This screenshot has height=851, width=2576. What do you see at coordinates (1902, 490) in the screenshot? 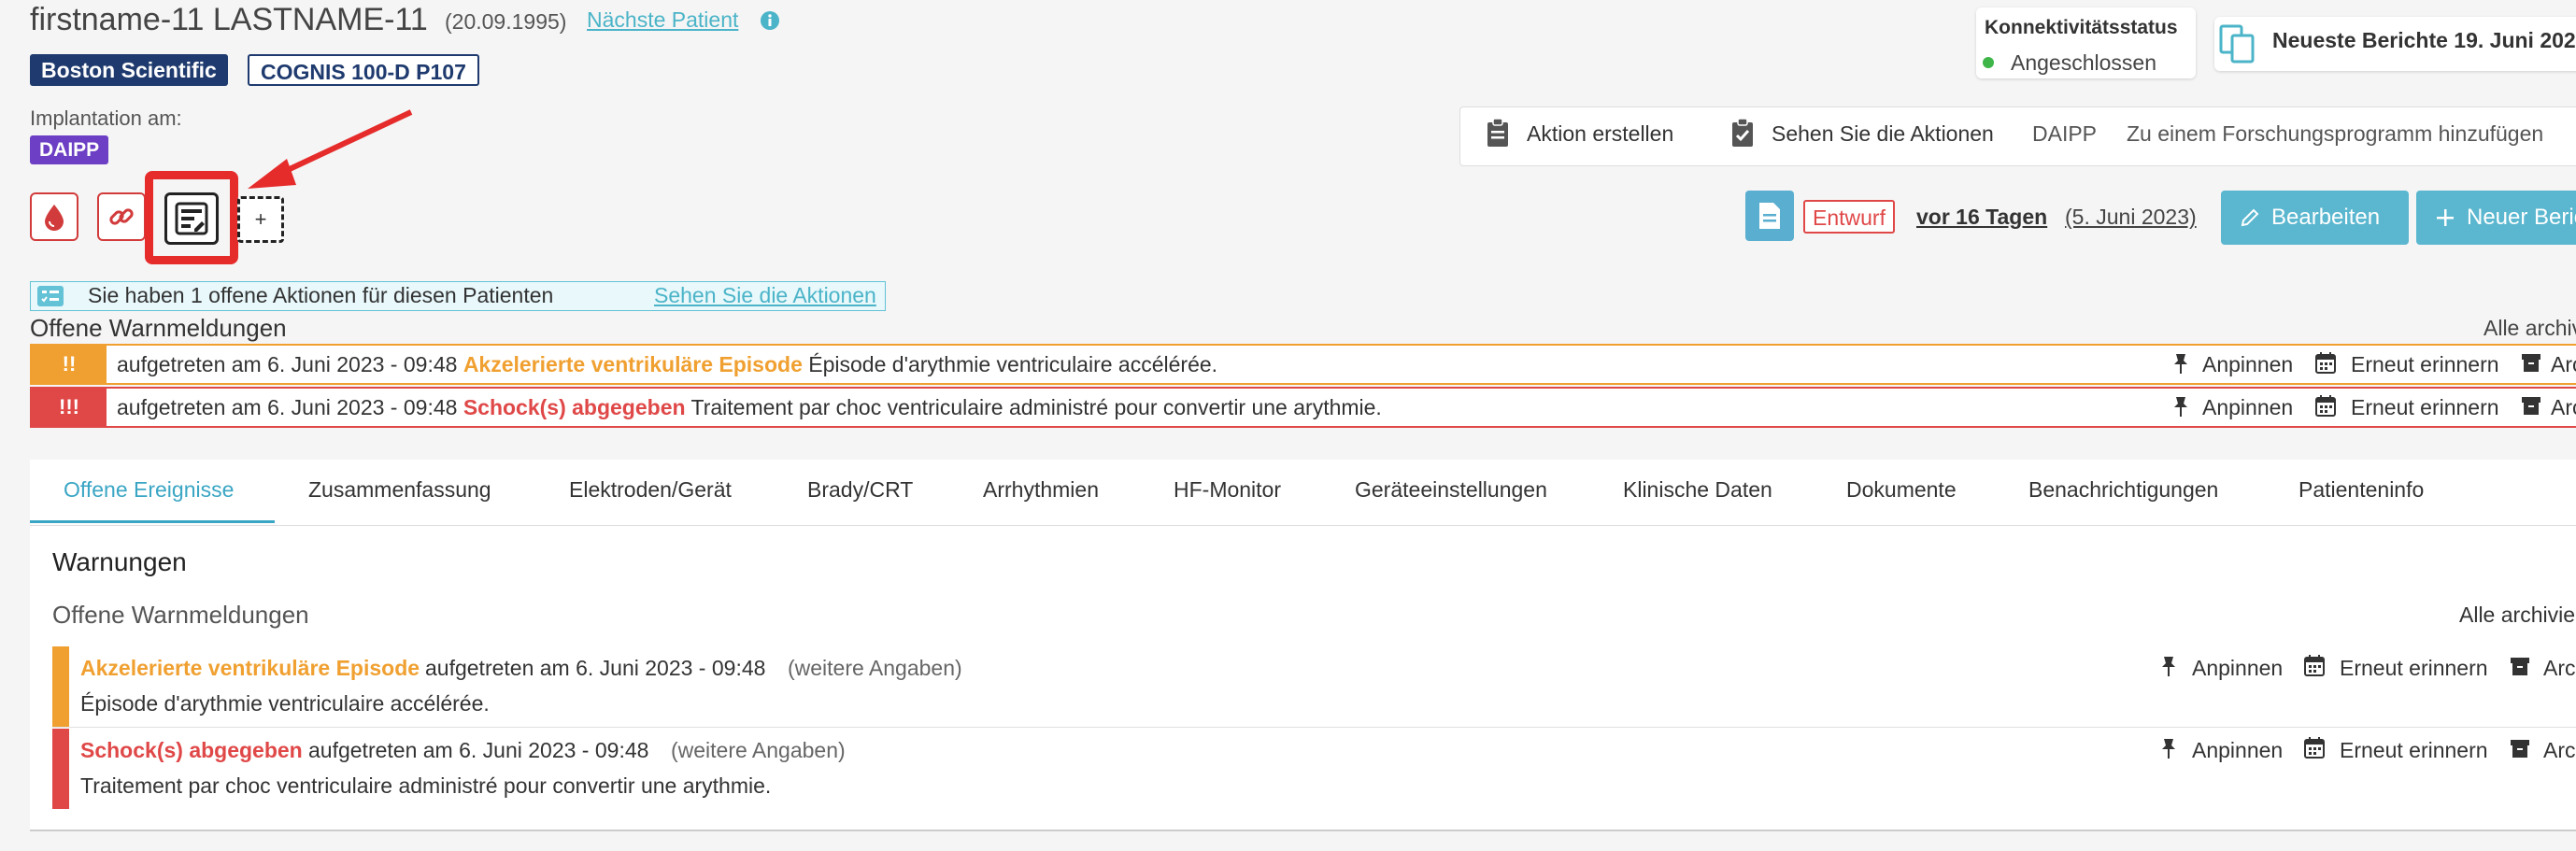
I see `tab-documents: Dokumente` at bounding box center [1902, 490].